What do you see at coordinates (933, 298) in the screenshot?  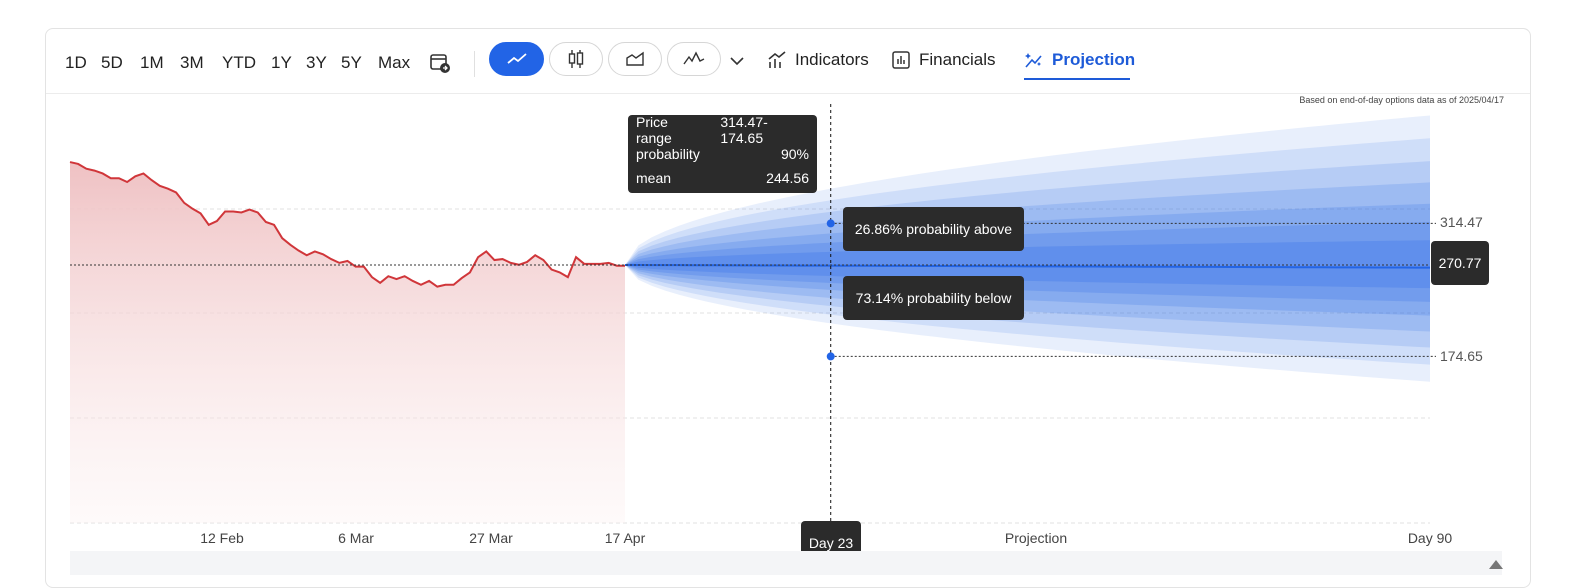 I see `probability-below-badge: 73.14% probability below` at bounding box center [933, 298].